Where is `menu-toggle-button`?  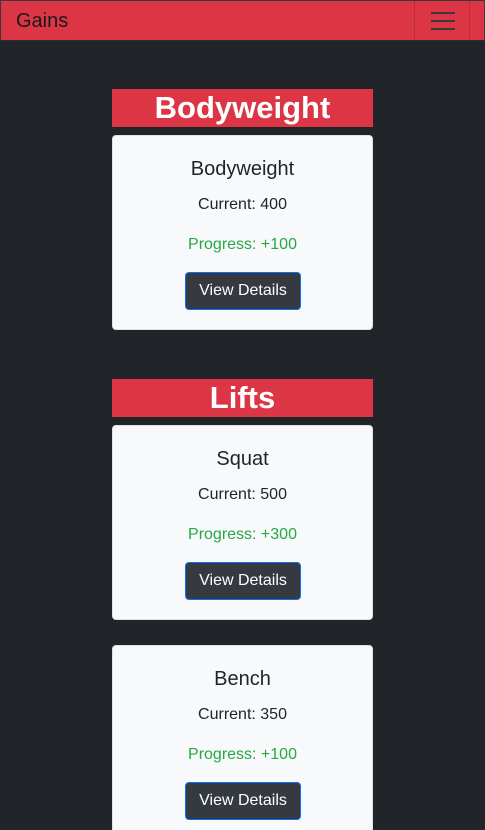
menu-toggle-button is located at coordinates (442, 21).